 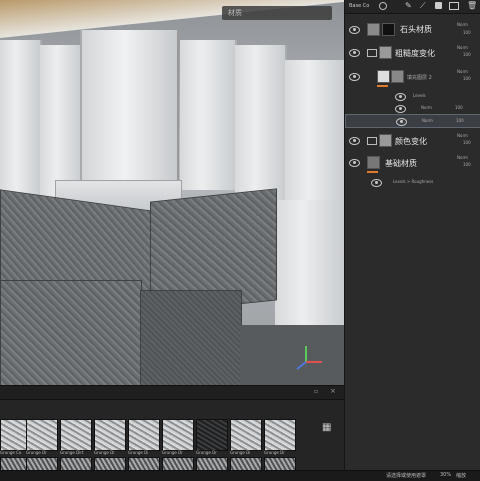 I want to click on layer-name: 颜色变化, so click(x=411, y=141).